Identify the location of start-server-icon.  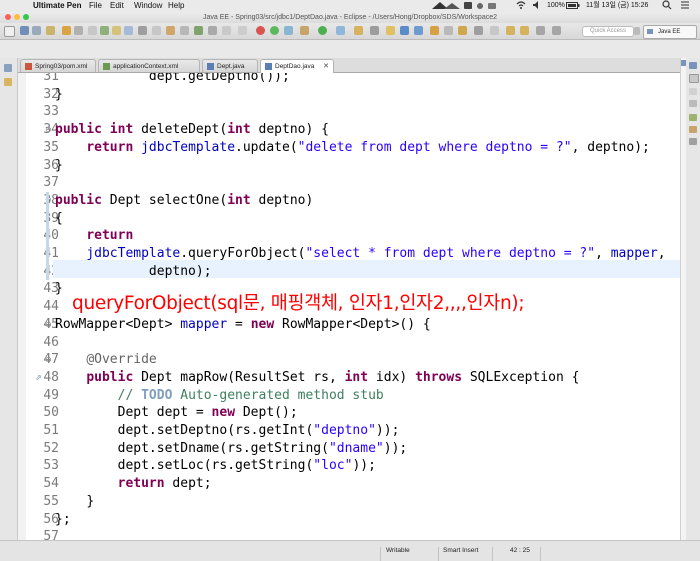
(274, 30).